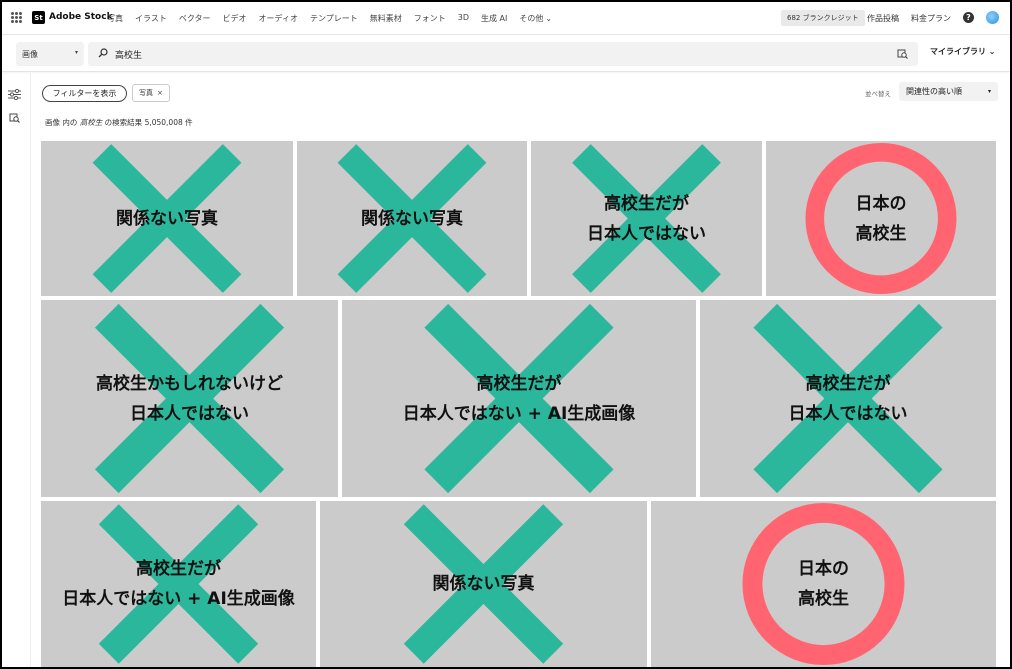 The width and height of the screenshot is (1012, 669). Describe the element at coordinates (91, 122) in the screenshot. I see `results-term: 高校生` at that location.